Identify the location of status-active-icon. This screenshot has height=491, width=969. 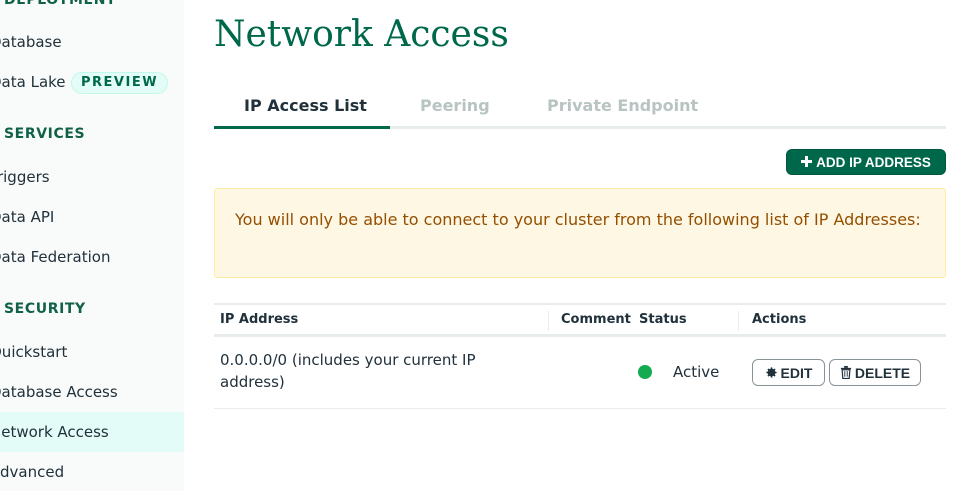
(645, 372).